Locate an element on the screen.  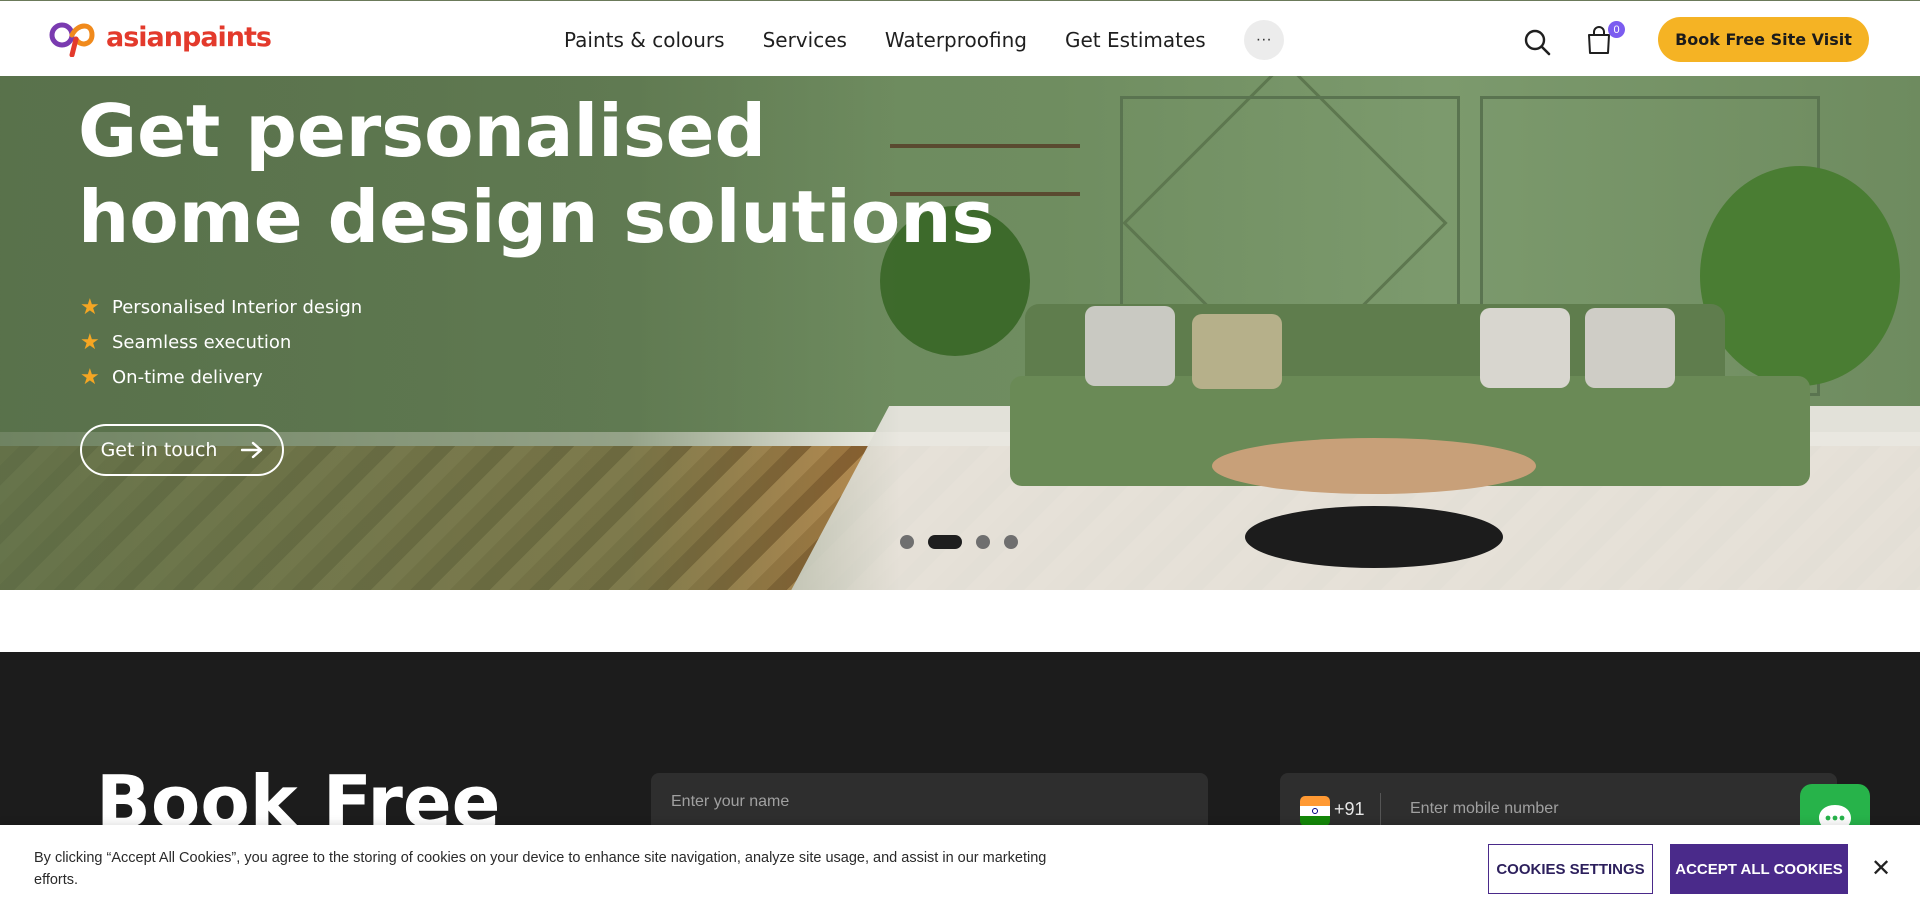
more-dots-icon: ··· is located at coordinates (1263, 39).